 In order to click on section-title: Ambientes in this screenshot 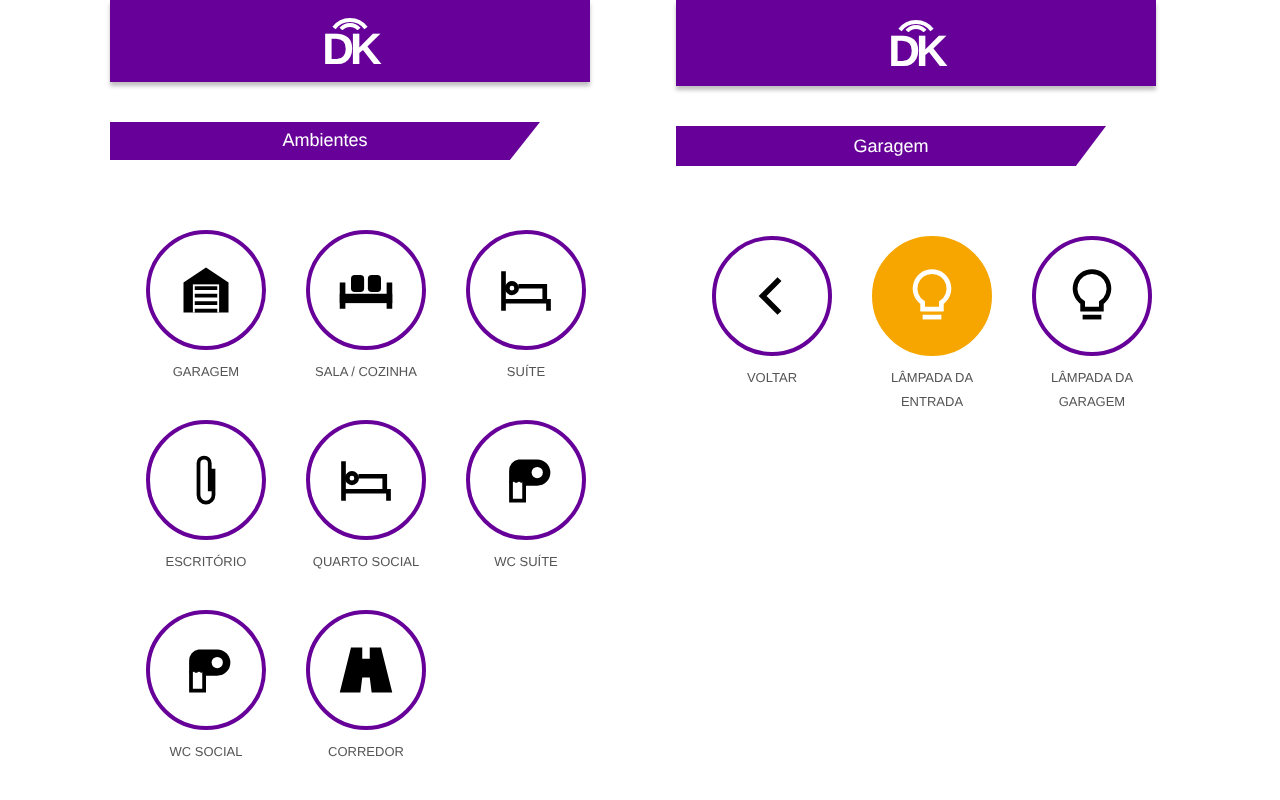, I will do `click(325, 140)`.